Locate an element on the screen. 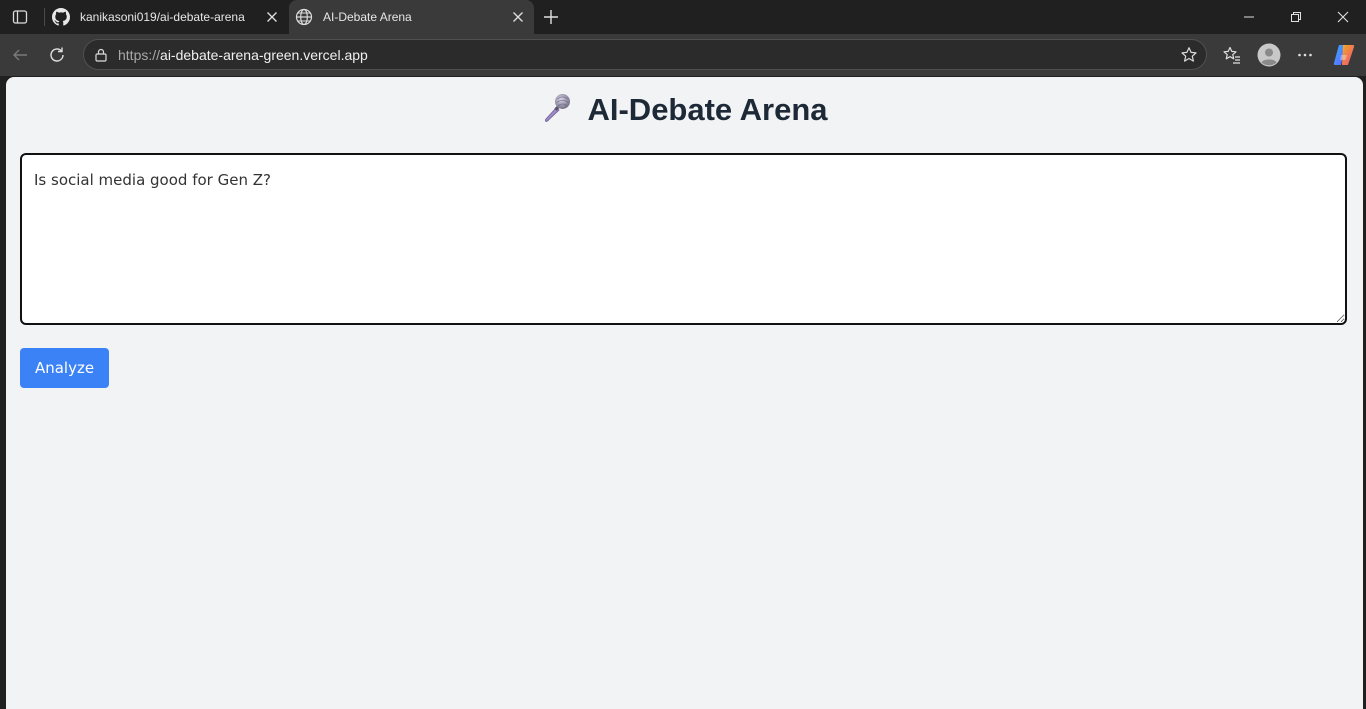  back-button is located at coordinates (20, 55).